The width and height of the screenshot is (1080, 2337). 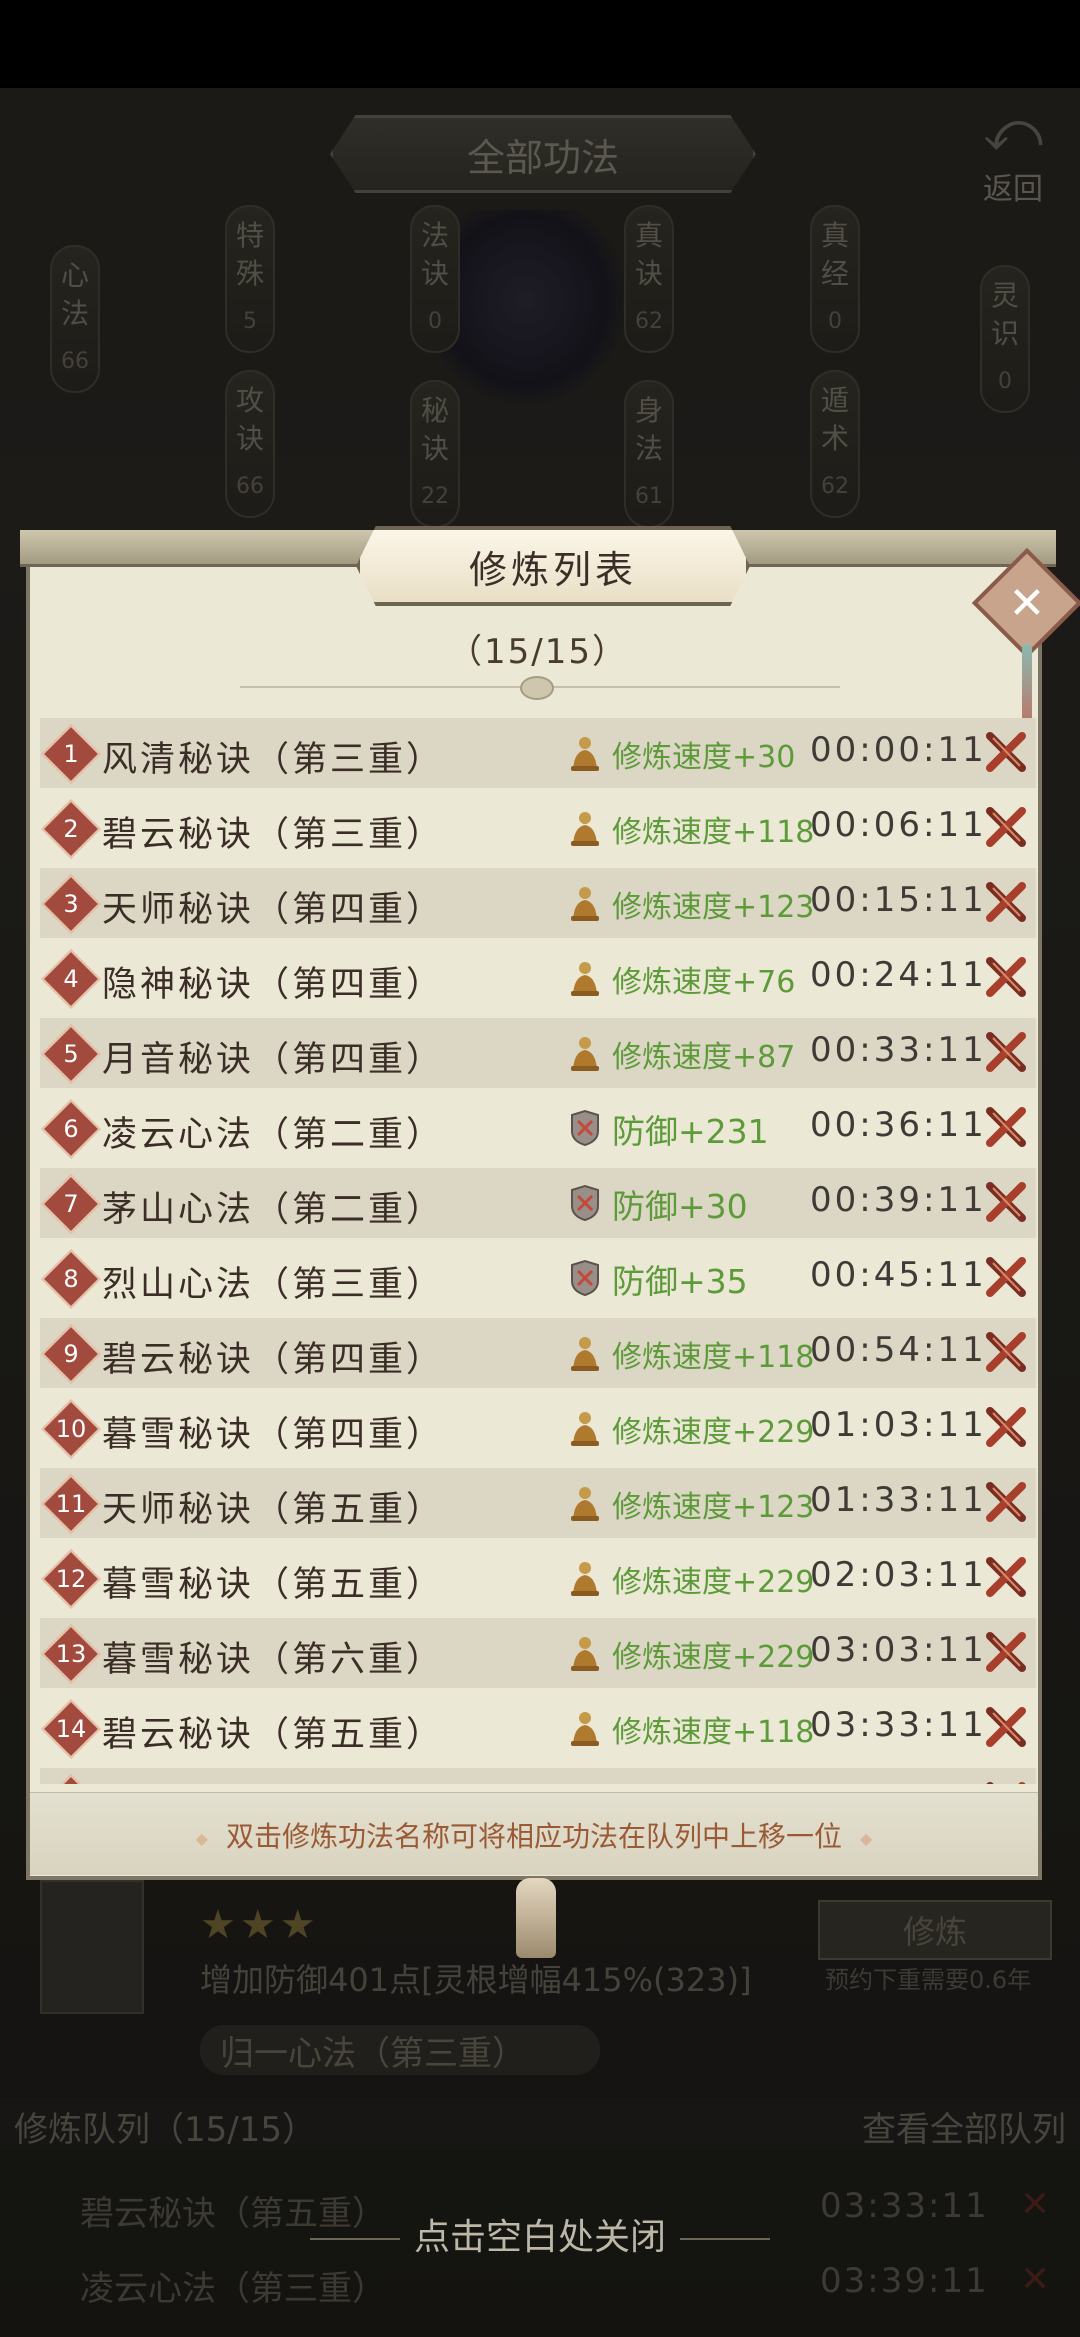 What do you see at coordinates (898, 1275) in the screenshot?
I see `time-remaining: 00:45:11` at bounding box center [898, 1275].